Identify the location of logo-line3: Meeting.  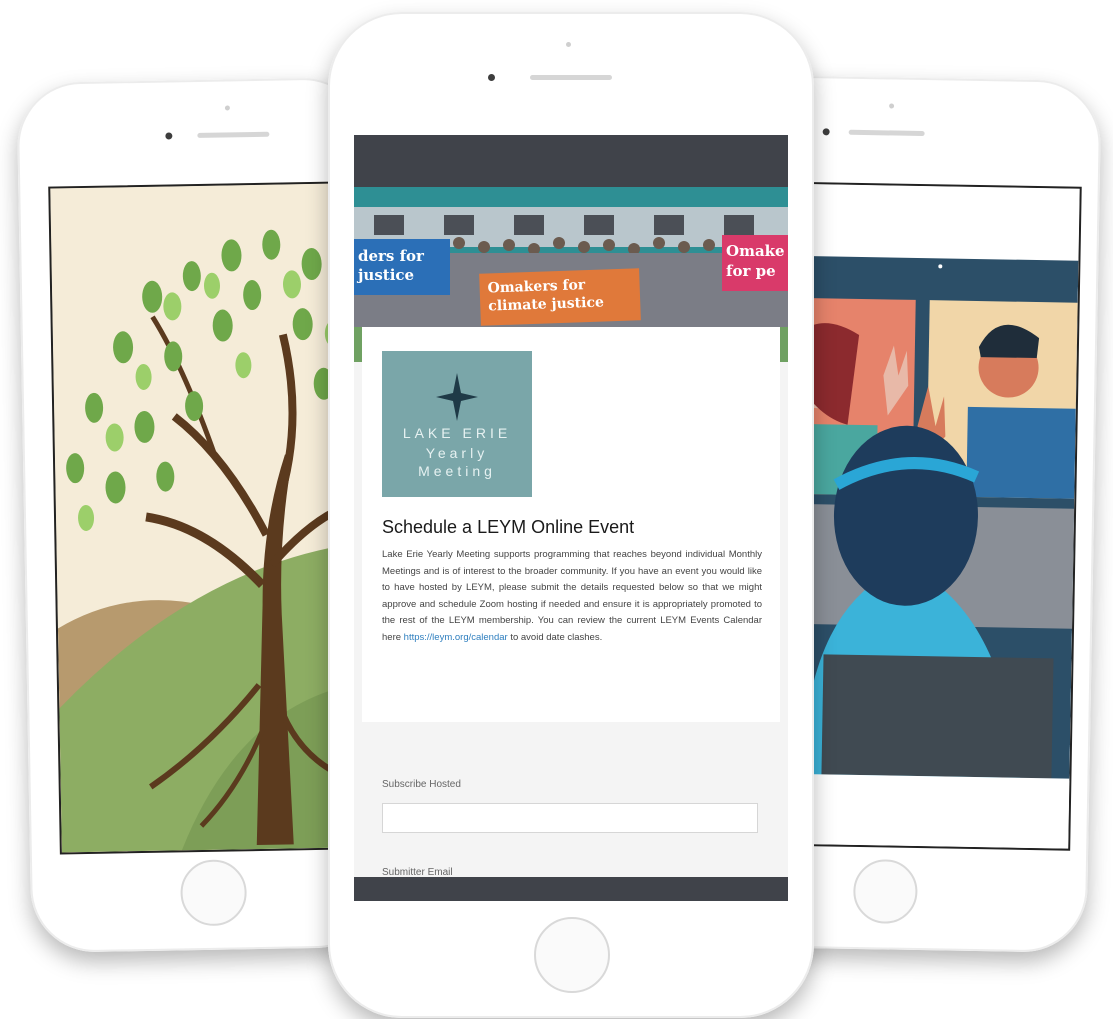
(457, 471).